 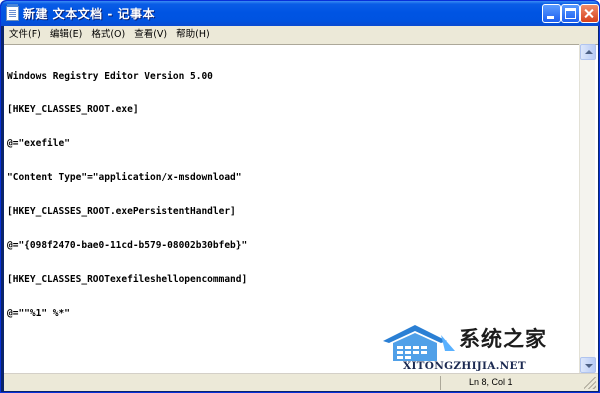 I want to click on cursor-position: Ln 8, Col 1, so click(x=491, y=382).